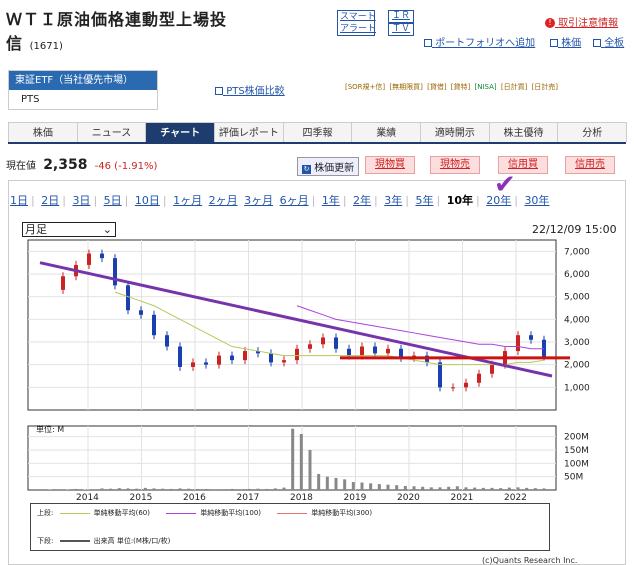 The image size is (634, 565). Describe the element at coordinates (577, 388) in the screenshot. I see `y-tick-label: 1,000` at that location.